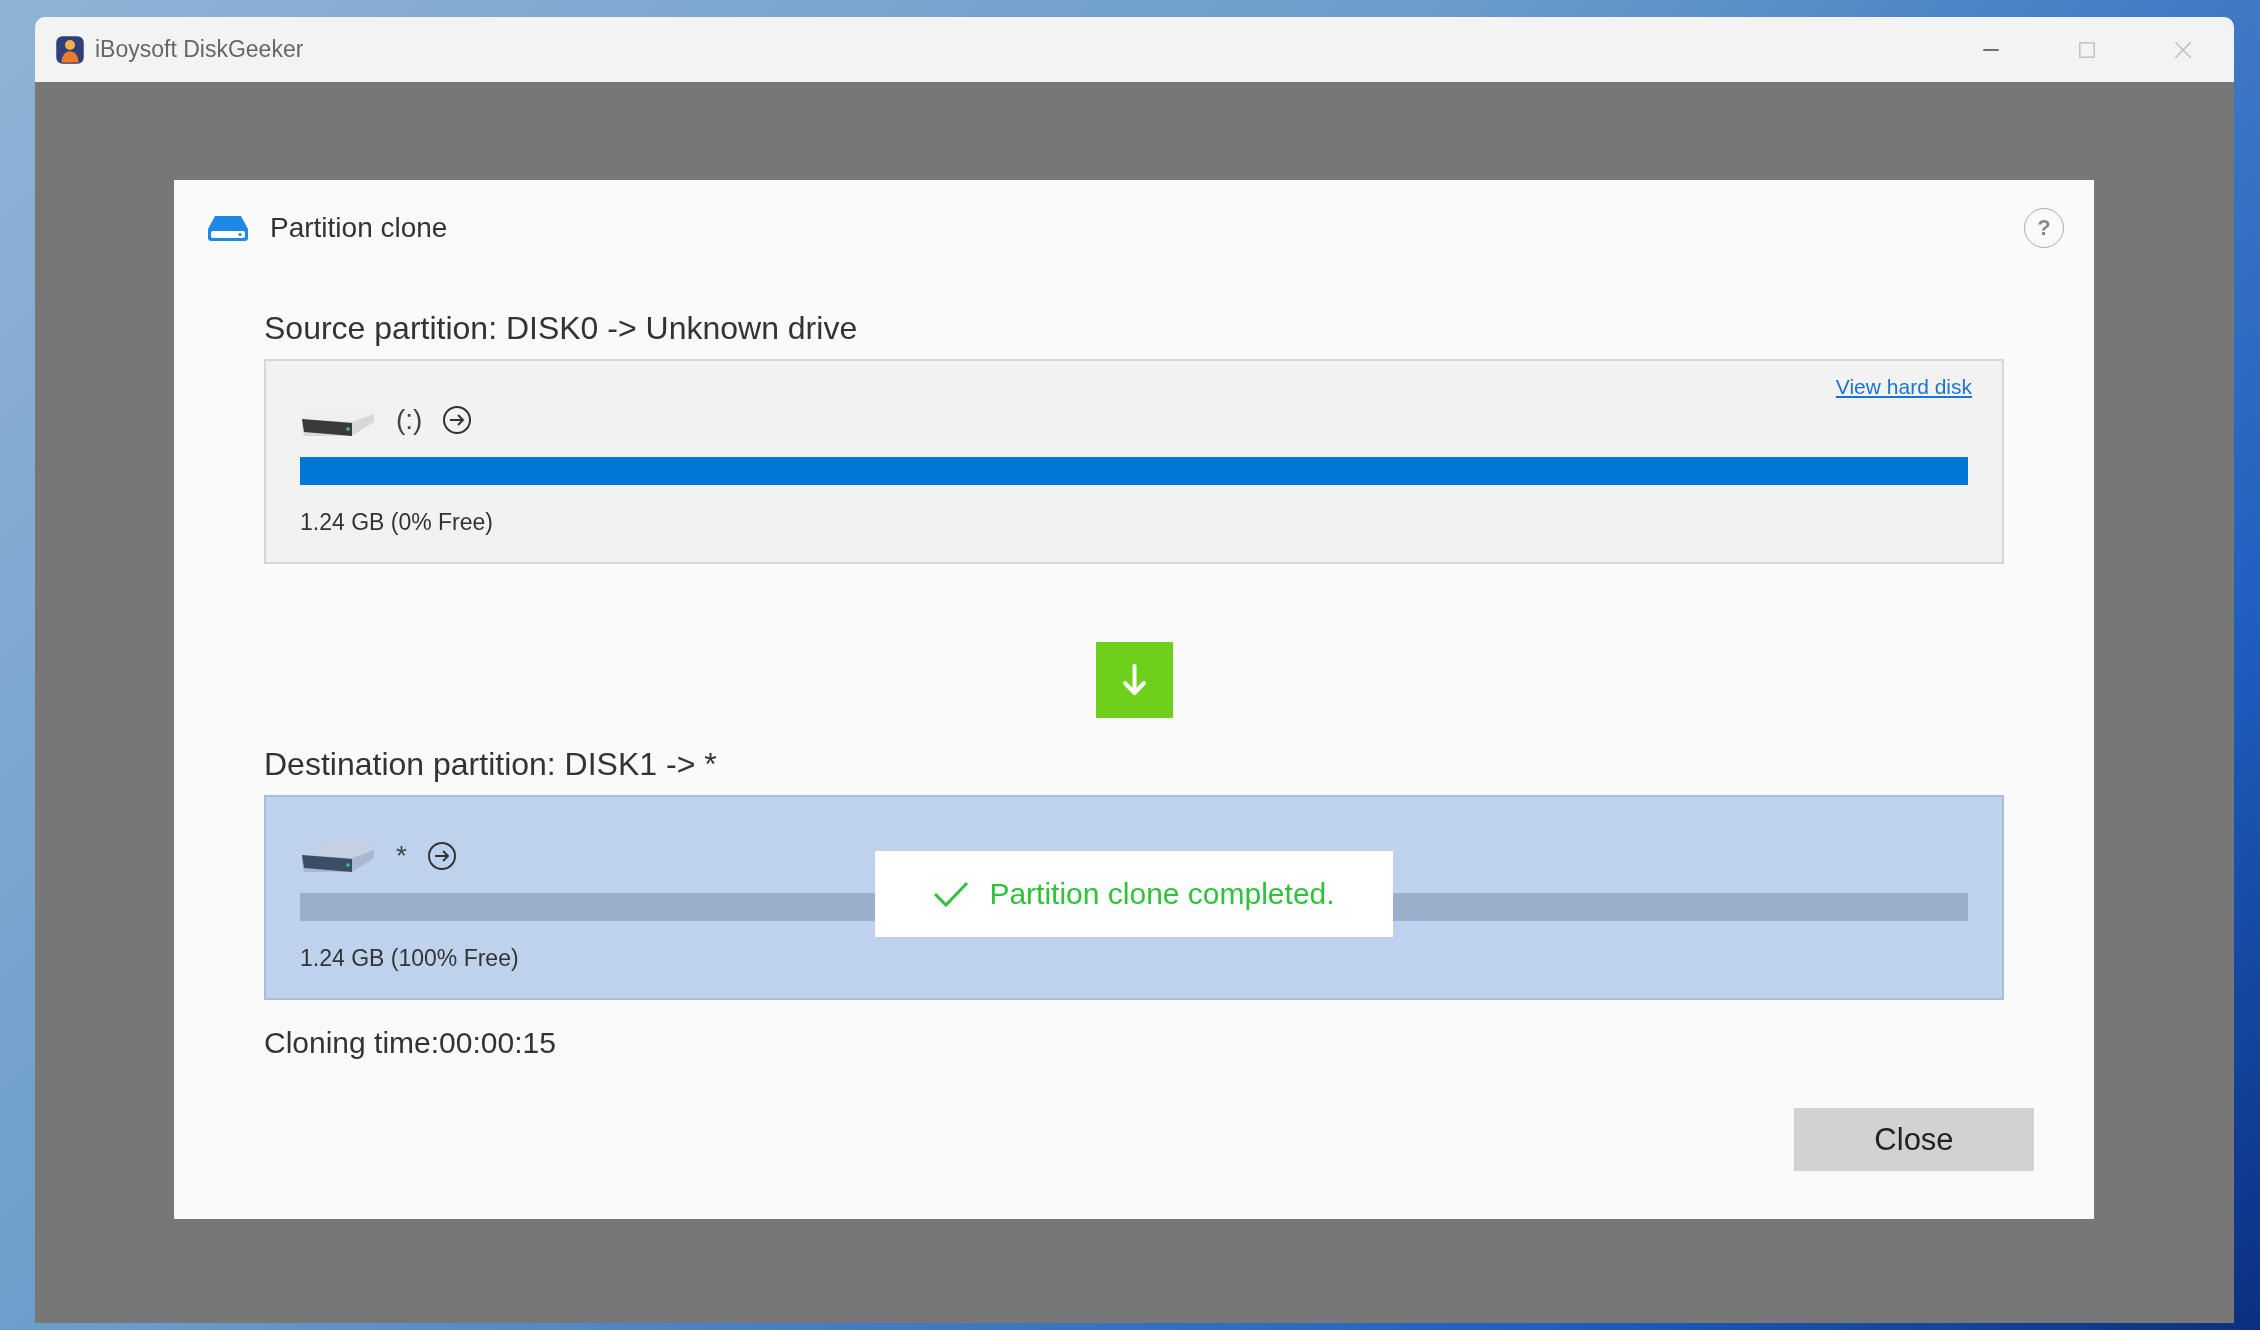 The height and width of the screenshot is (1330, 2260). I want to click on drive-icon, so click(228, 228).